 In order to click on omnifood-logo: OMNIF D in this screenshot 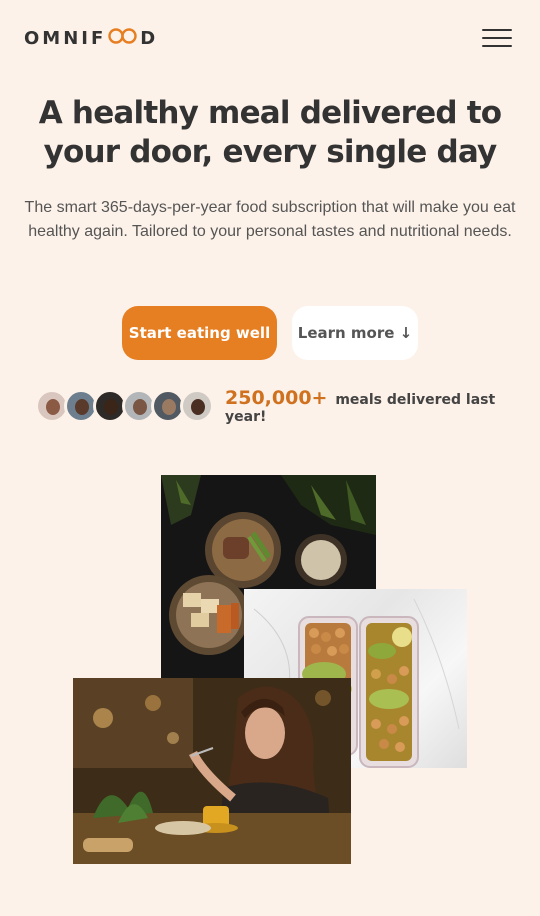, I will do `click(91, 38)`.